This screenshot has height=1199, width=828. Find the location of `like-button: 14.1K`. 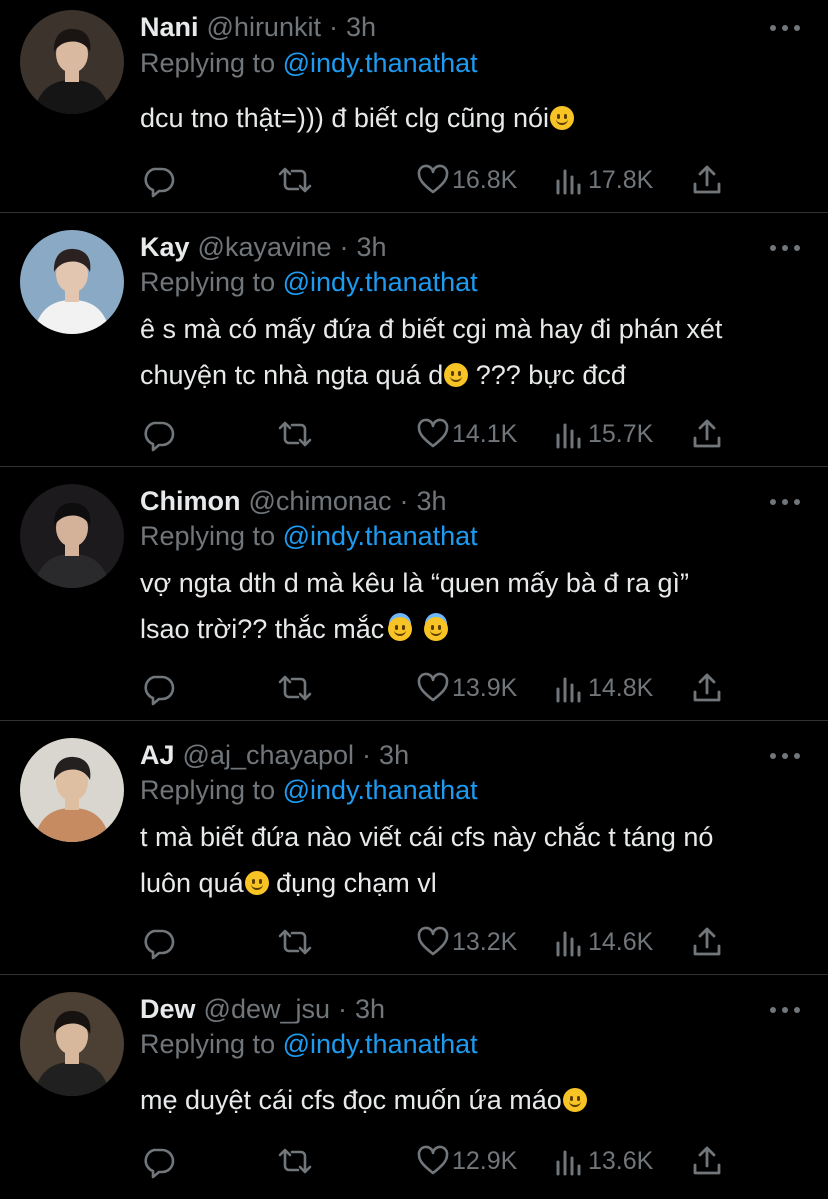

like-button: 14.1K is located at coordinates (466, 434).